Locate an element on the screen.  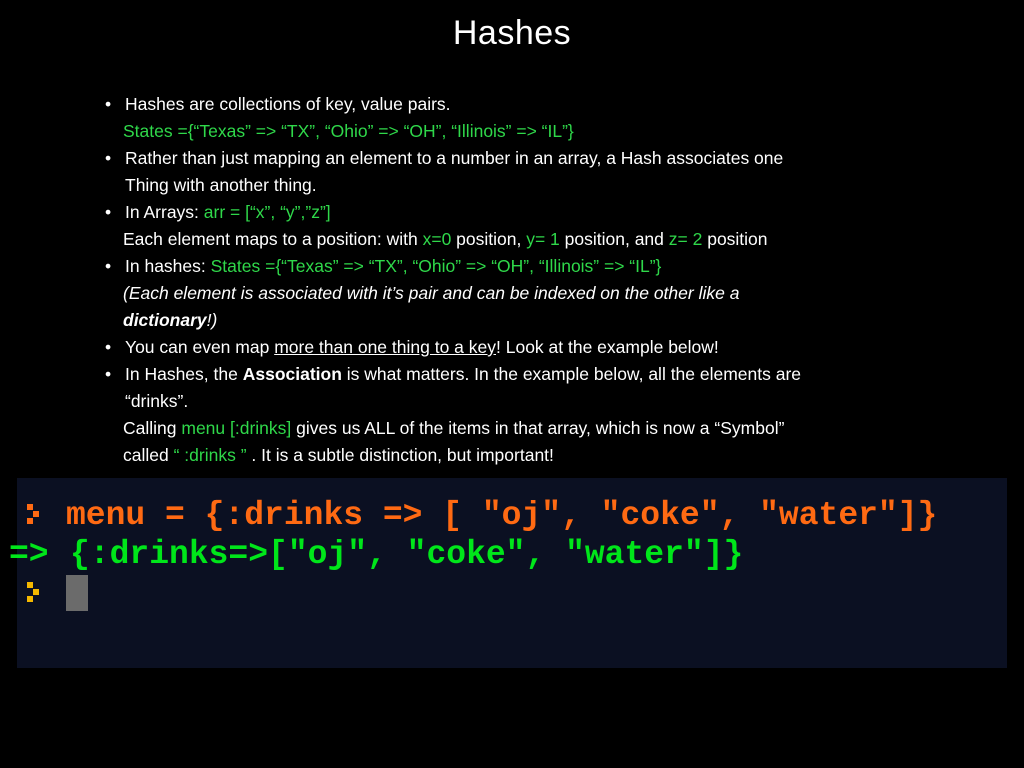
arr-code: arr = [“x”, “y”,”z”] is located at coordinates (267, 212).